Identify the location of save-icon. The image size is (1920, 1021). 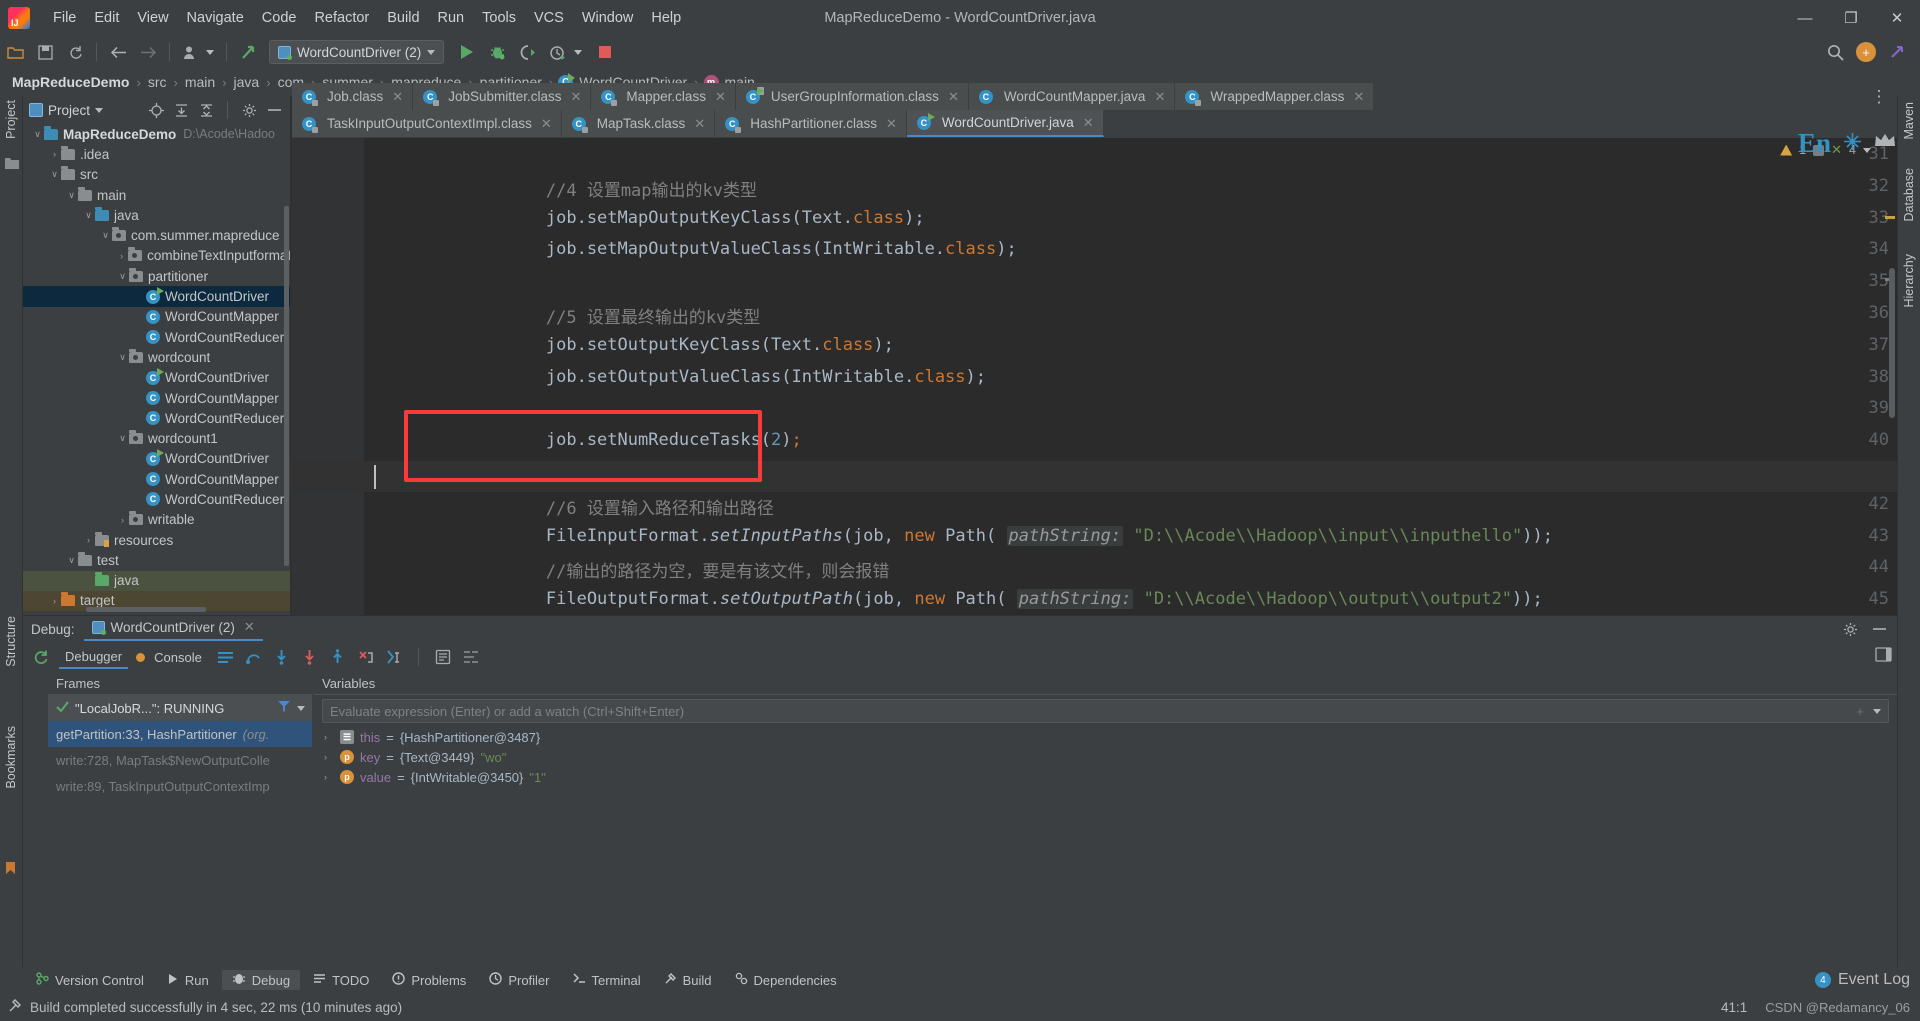
(45, 52).